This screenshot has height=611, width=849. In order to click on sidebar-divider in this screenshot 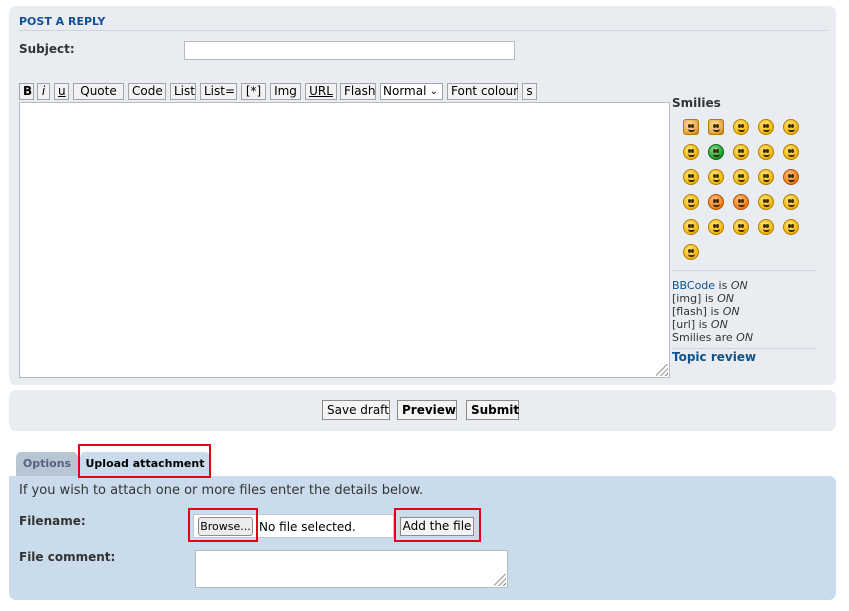, I will do `click(744, 270)`.